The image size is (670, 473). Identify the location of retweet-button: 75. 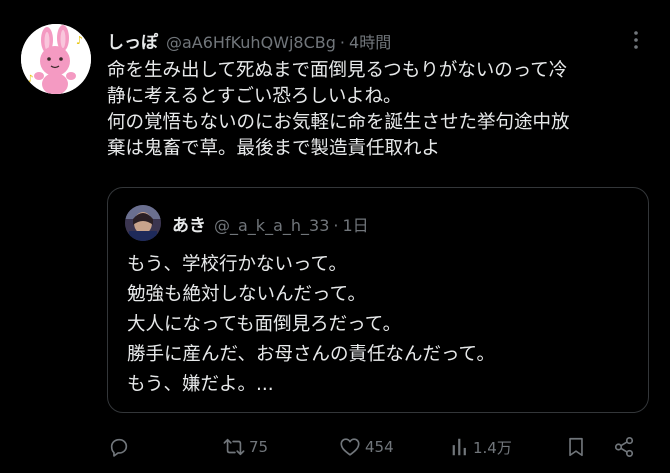
(245, 447).